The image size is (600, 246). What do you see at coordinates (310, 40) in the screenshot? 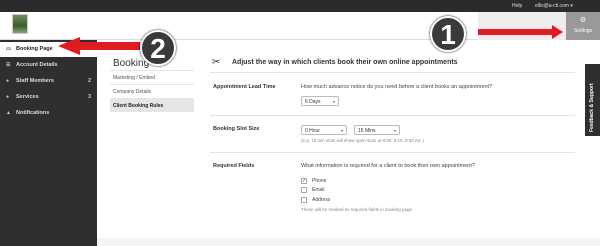
I see `annotation-layer` at bounding box center [310, 40].